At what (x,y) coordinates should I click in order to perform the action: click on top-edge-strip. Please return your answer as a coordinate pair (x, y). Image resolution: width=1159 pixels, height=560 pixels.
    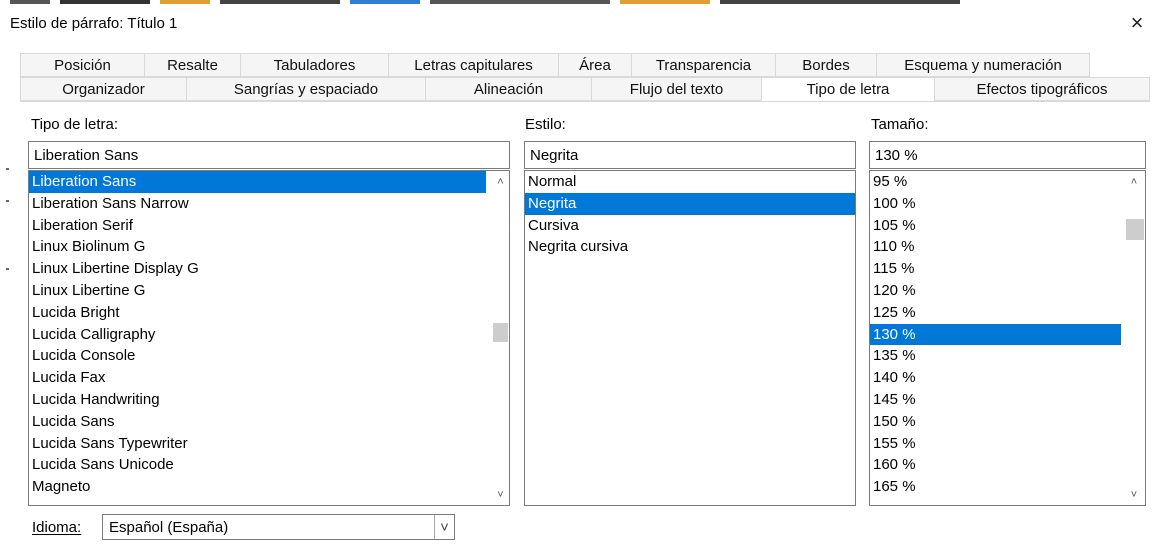
    Looking at the image, I should click on (579, 4).